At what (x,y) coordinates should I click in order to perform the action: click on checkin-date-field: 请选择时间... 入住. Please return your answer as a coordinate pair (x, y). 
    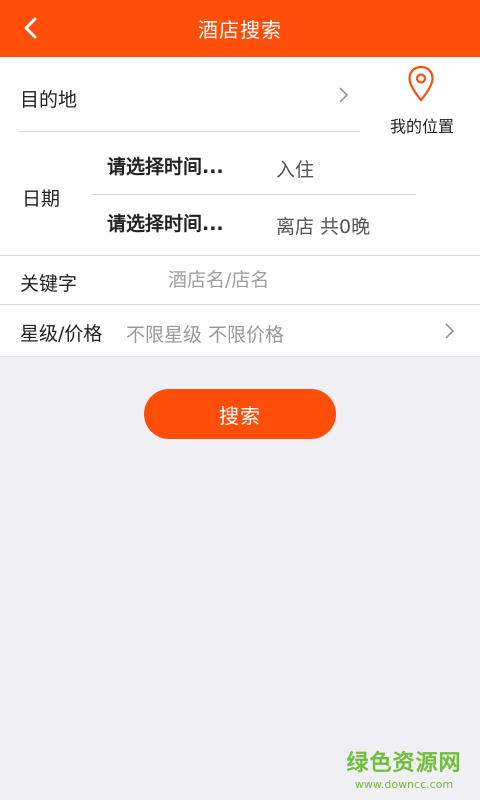
    Looking at the image, I should click on (253, 168).